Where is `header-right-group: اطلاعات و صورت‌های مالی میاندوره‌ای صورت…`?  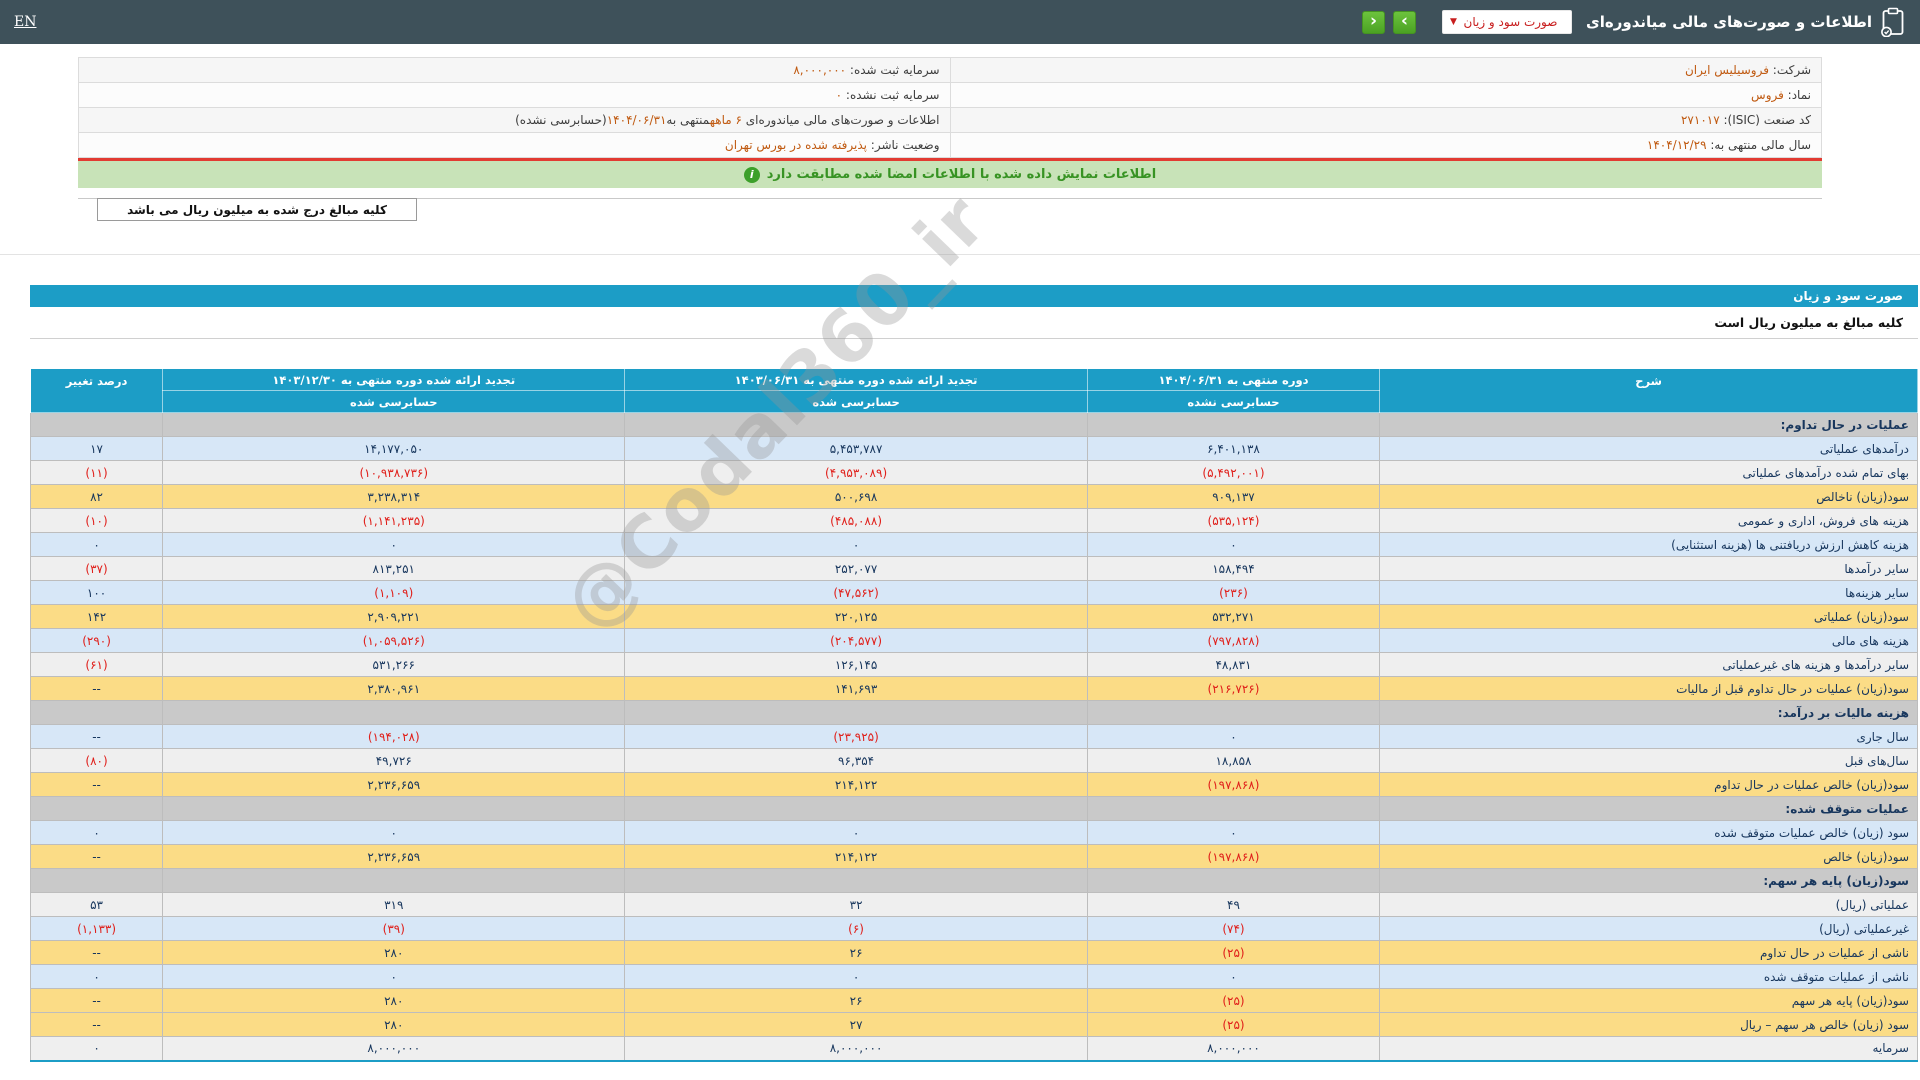
header-right-group: اطلاعات و صورت‌های مالی میاندوره‌ای صورت… is located at coordinates (1634, 22).